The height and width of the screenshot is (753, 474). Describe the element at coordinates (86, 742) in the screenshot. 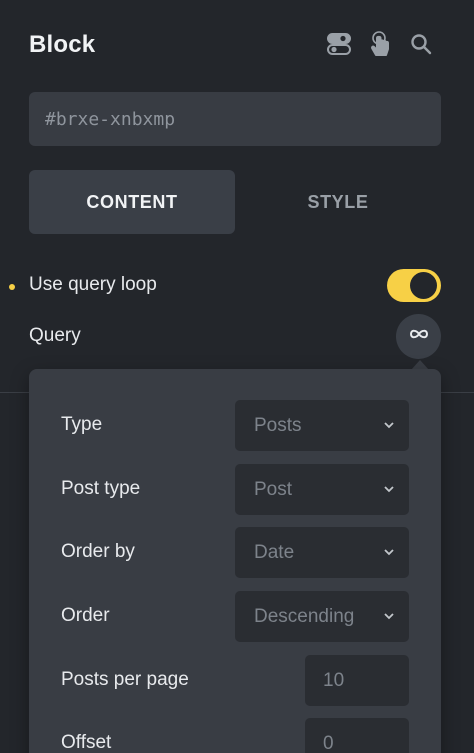

I see `offset-label: Offset` at that location.